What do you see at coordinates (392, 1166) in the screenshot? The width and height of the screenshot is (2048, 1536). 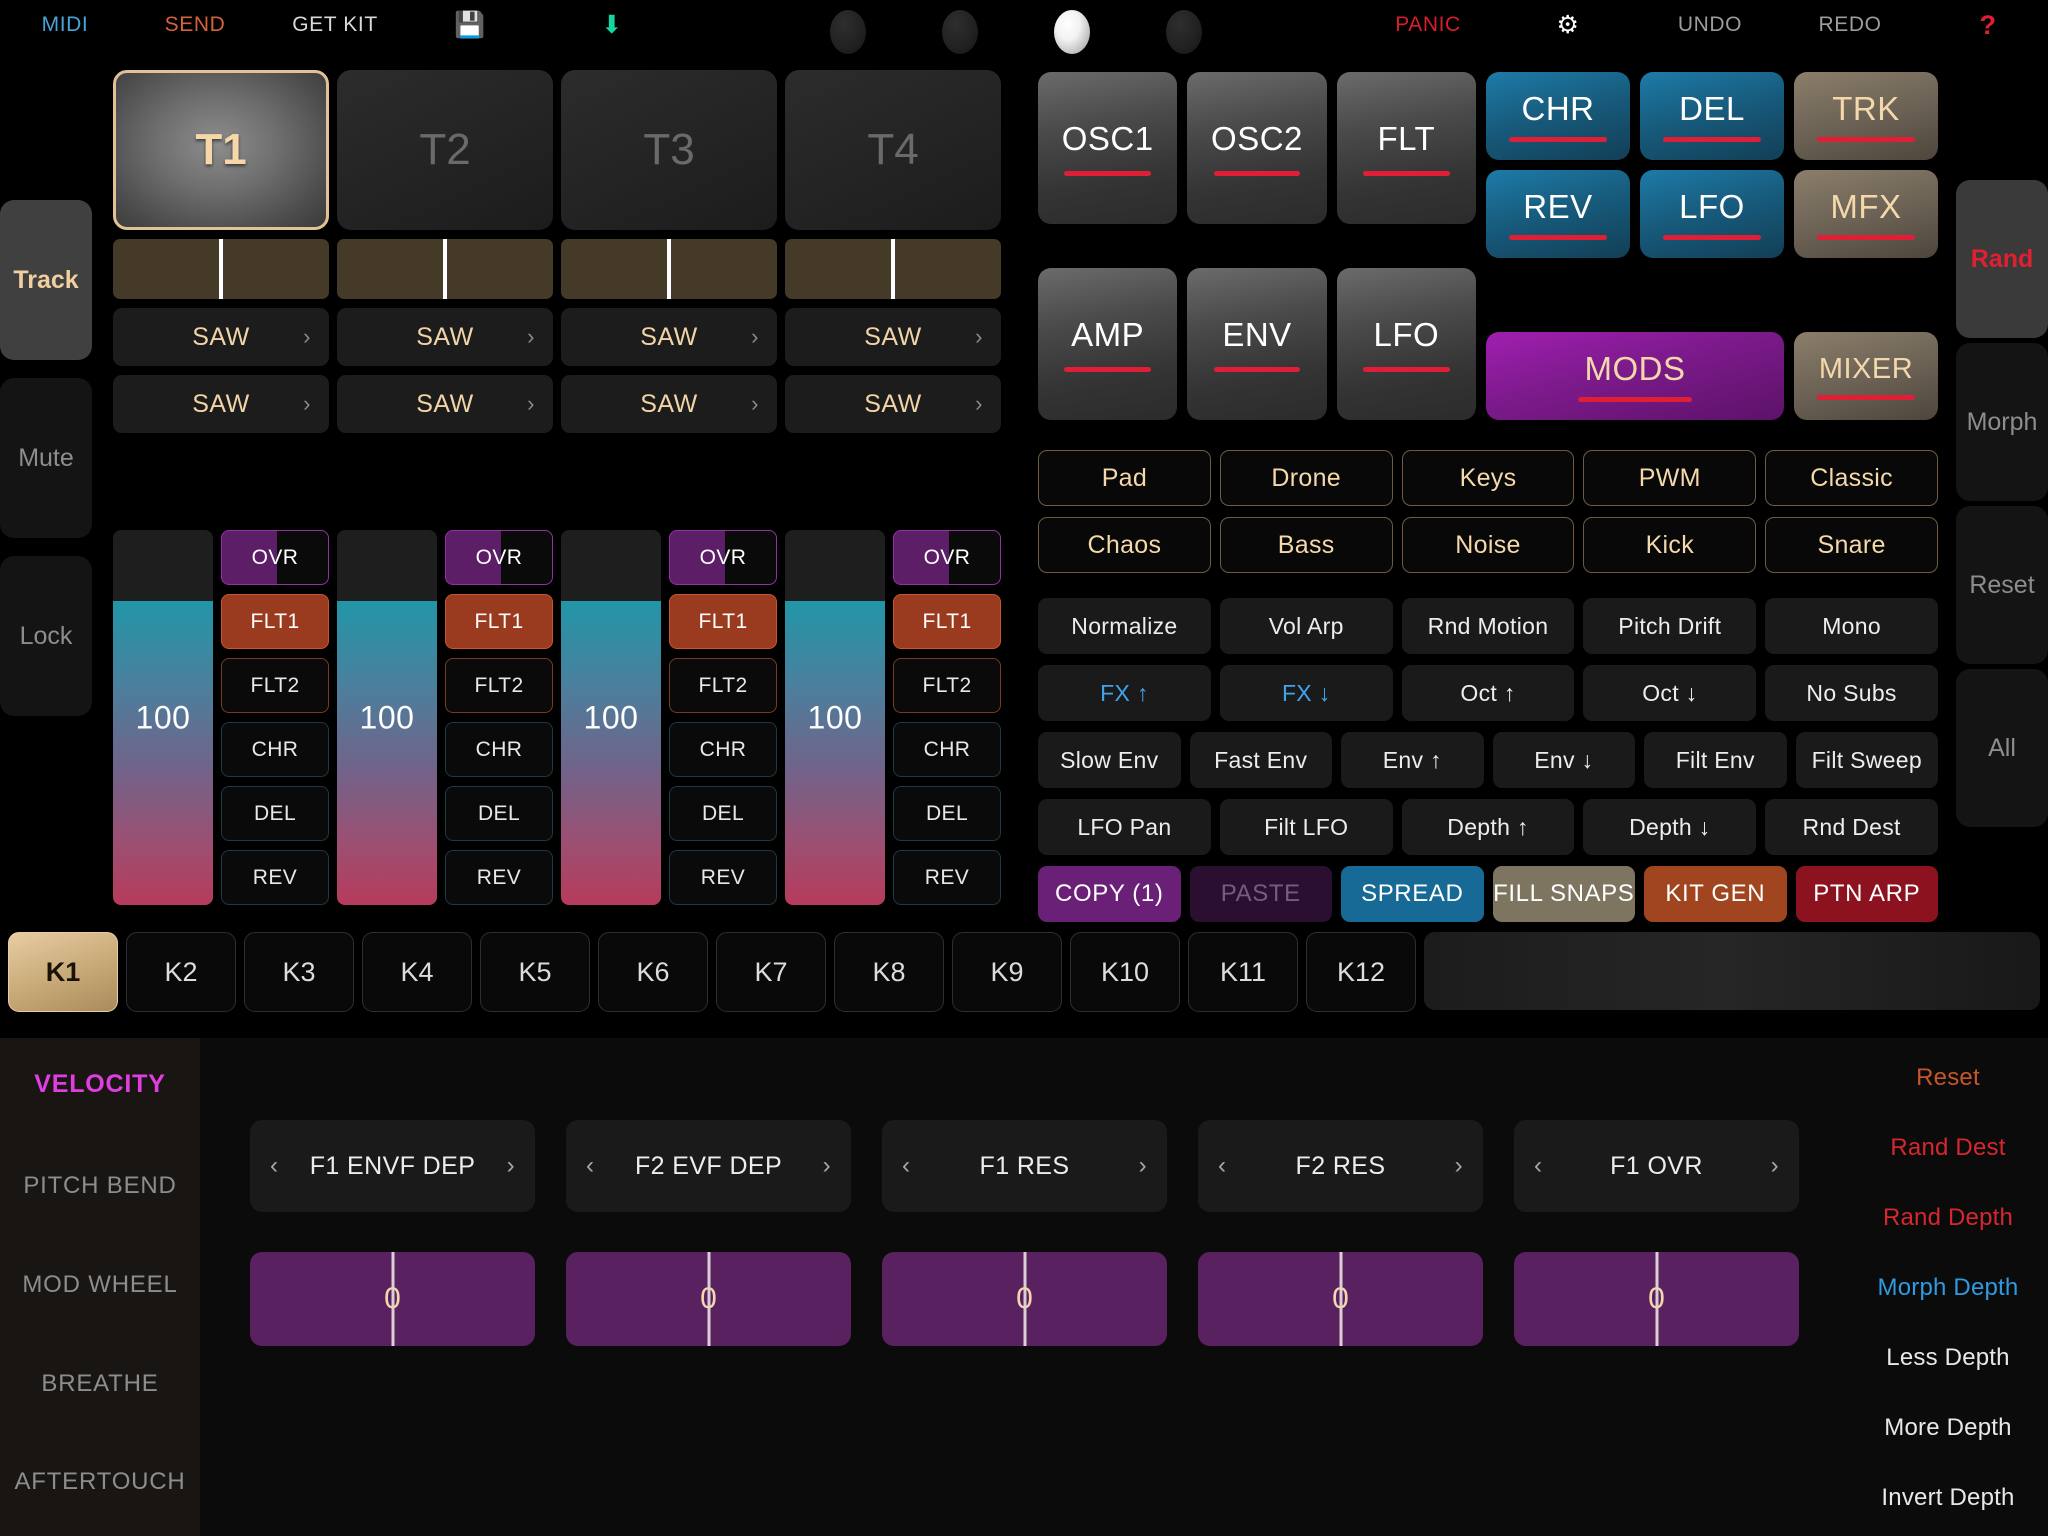 I see `mod-dest-selector-1: ‹ F1 ENVF DEP ›` at bounding box center [392, 1166].